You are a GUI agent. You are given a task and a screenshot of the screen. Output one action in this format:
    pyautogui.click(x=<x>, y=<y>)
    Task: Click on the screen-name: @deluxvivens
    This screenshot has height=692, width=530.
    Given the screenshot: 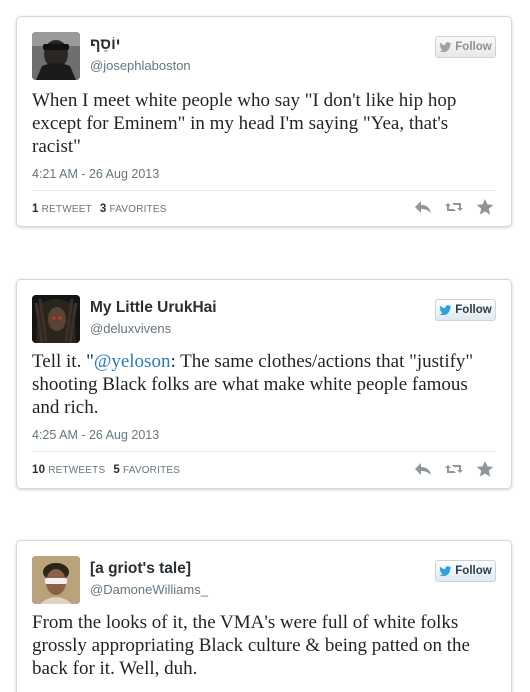 What is the action you would take?
    pyautogui.click(x=130, y=328)
    